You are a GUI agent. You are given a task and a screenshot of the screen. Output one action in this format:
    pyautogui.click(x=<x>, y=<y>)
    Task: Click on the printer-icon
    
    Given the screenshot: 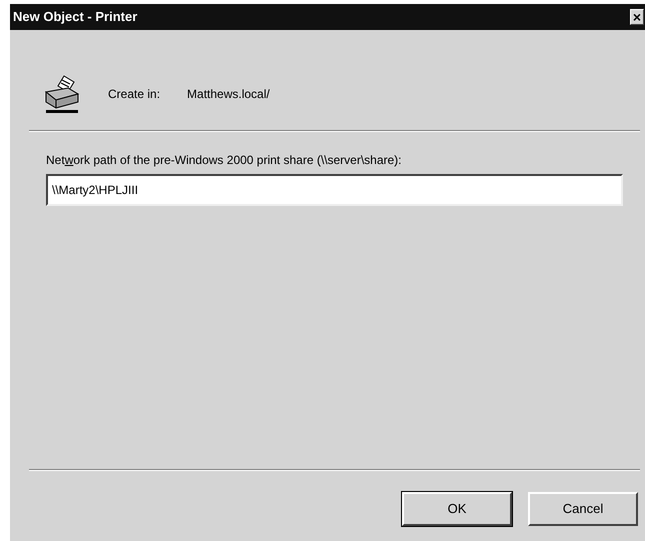 What is the action you would take?
    pyautogui.click(x=62, y=94)
    